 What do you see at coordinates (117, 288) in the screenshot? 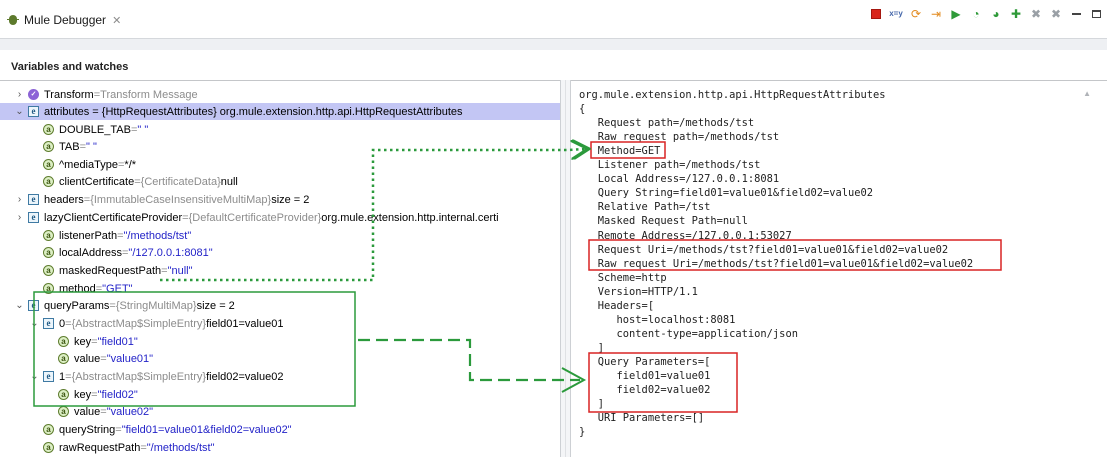
I see `tree-row-value: "GET"` at bounding box center [117, 288].